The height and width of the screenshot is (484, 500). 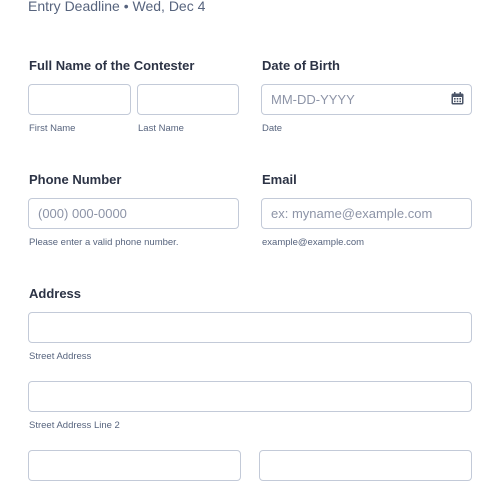 What do you see at coordinates (60, 356) in the screenshot?
I see `street-address-sublabel: Street Address` at bounding box center [60, 356].